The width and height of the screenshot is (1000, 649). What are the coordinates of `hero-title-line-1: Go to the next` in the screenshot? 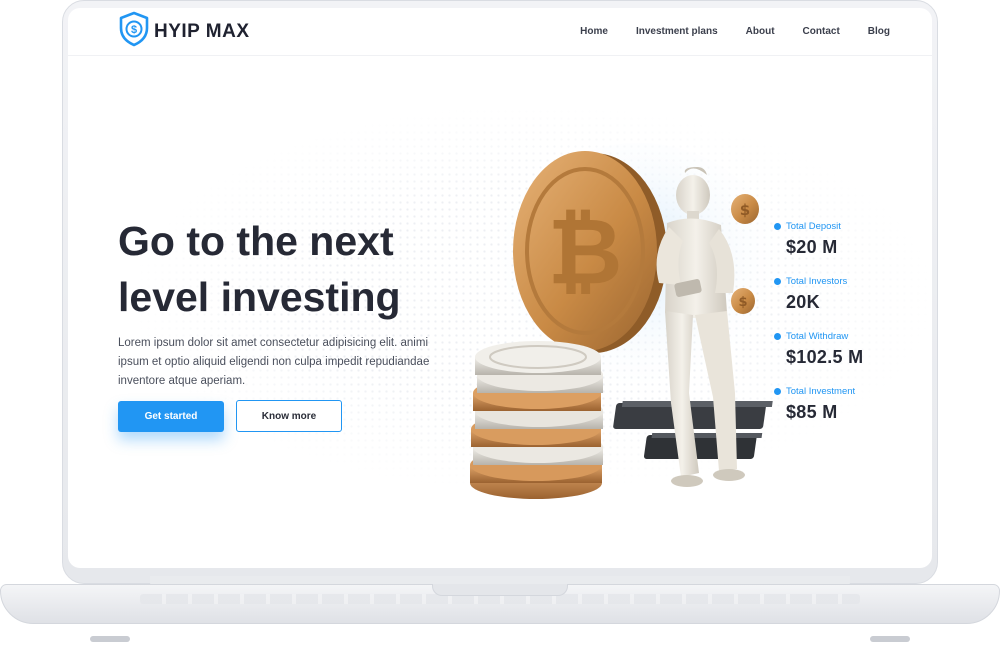 It's located at (256, 241).